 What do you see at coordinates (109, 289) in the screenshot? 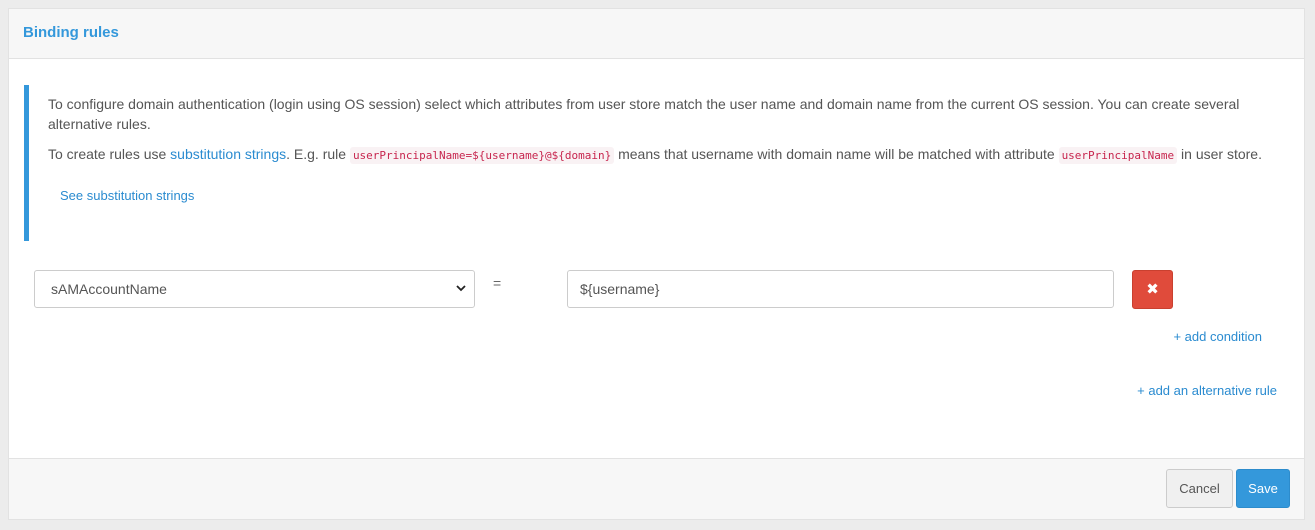
I see `attribute-select-value: sAMAccountName` at bounding box center [109, 289].